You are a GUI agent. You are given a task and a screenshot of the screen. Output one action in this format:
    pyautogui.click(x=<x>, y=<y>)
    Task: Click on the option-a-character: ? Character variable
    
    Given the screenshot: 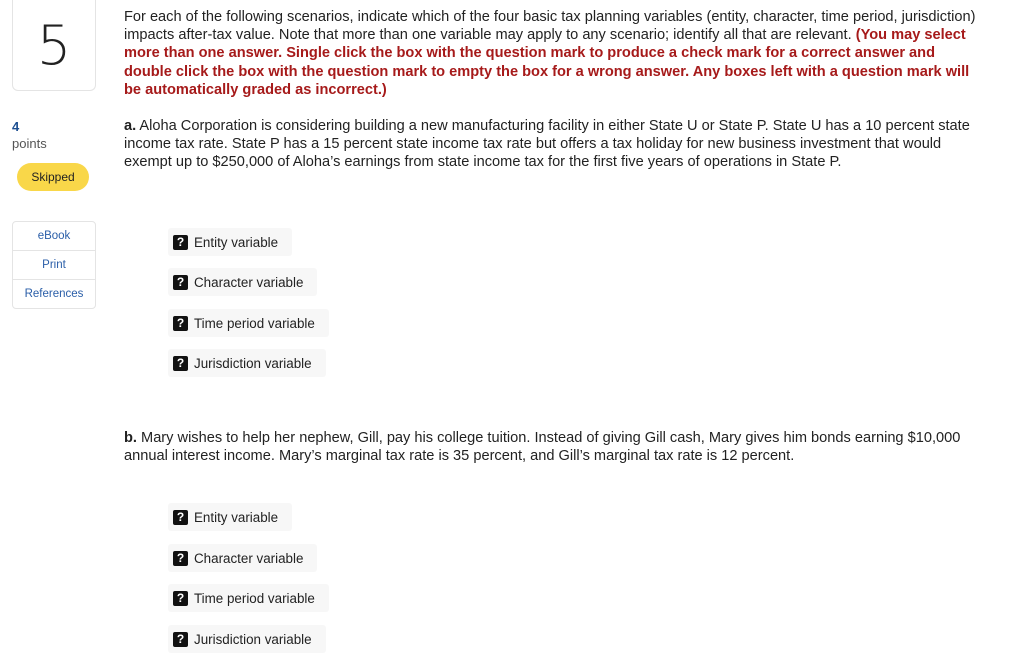 What is the action you would take?
    pyautogui.click(x=243, y=282)
    